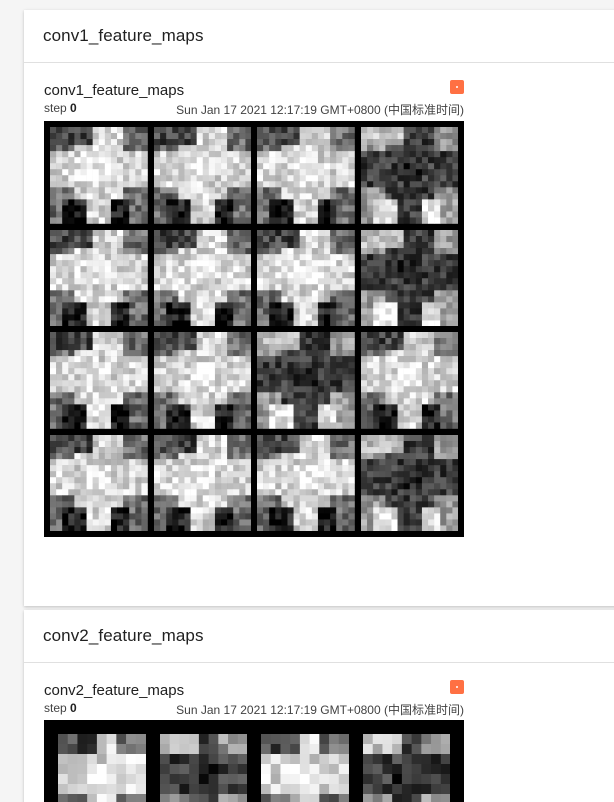 This screenshot has height=802, width=614. Describe the element at coordinates (123, 35) in the screenshot. I see `section-title: conv1_feature_maps` at that location.